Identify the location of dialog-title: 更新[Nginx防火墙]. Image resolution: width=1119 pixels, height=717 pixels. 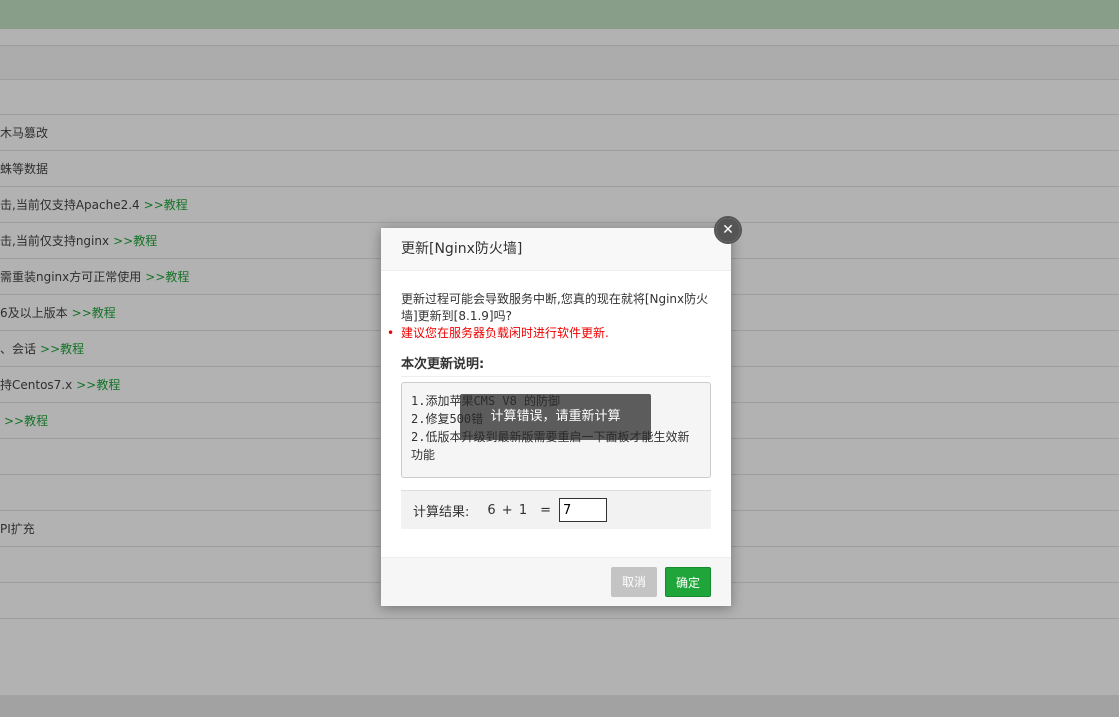
(556, 249).